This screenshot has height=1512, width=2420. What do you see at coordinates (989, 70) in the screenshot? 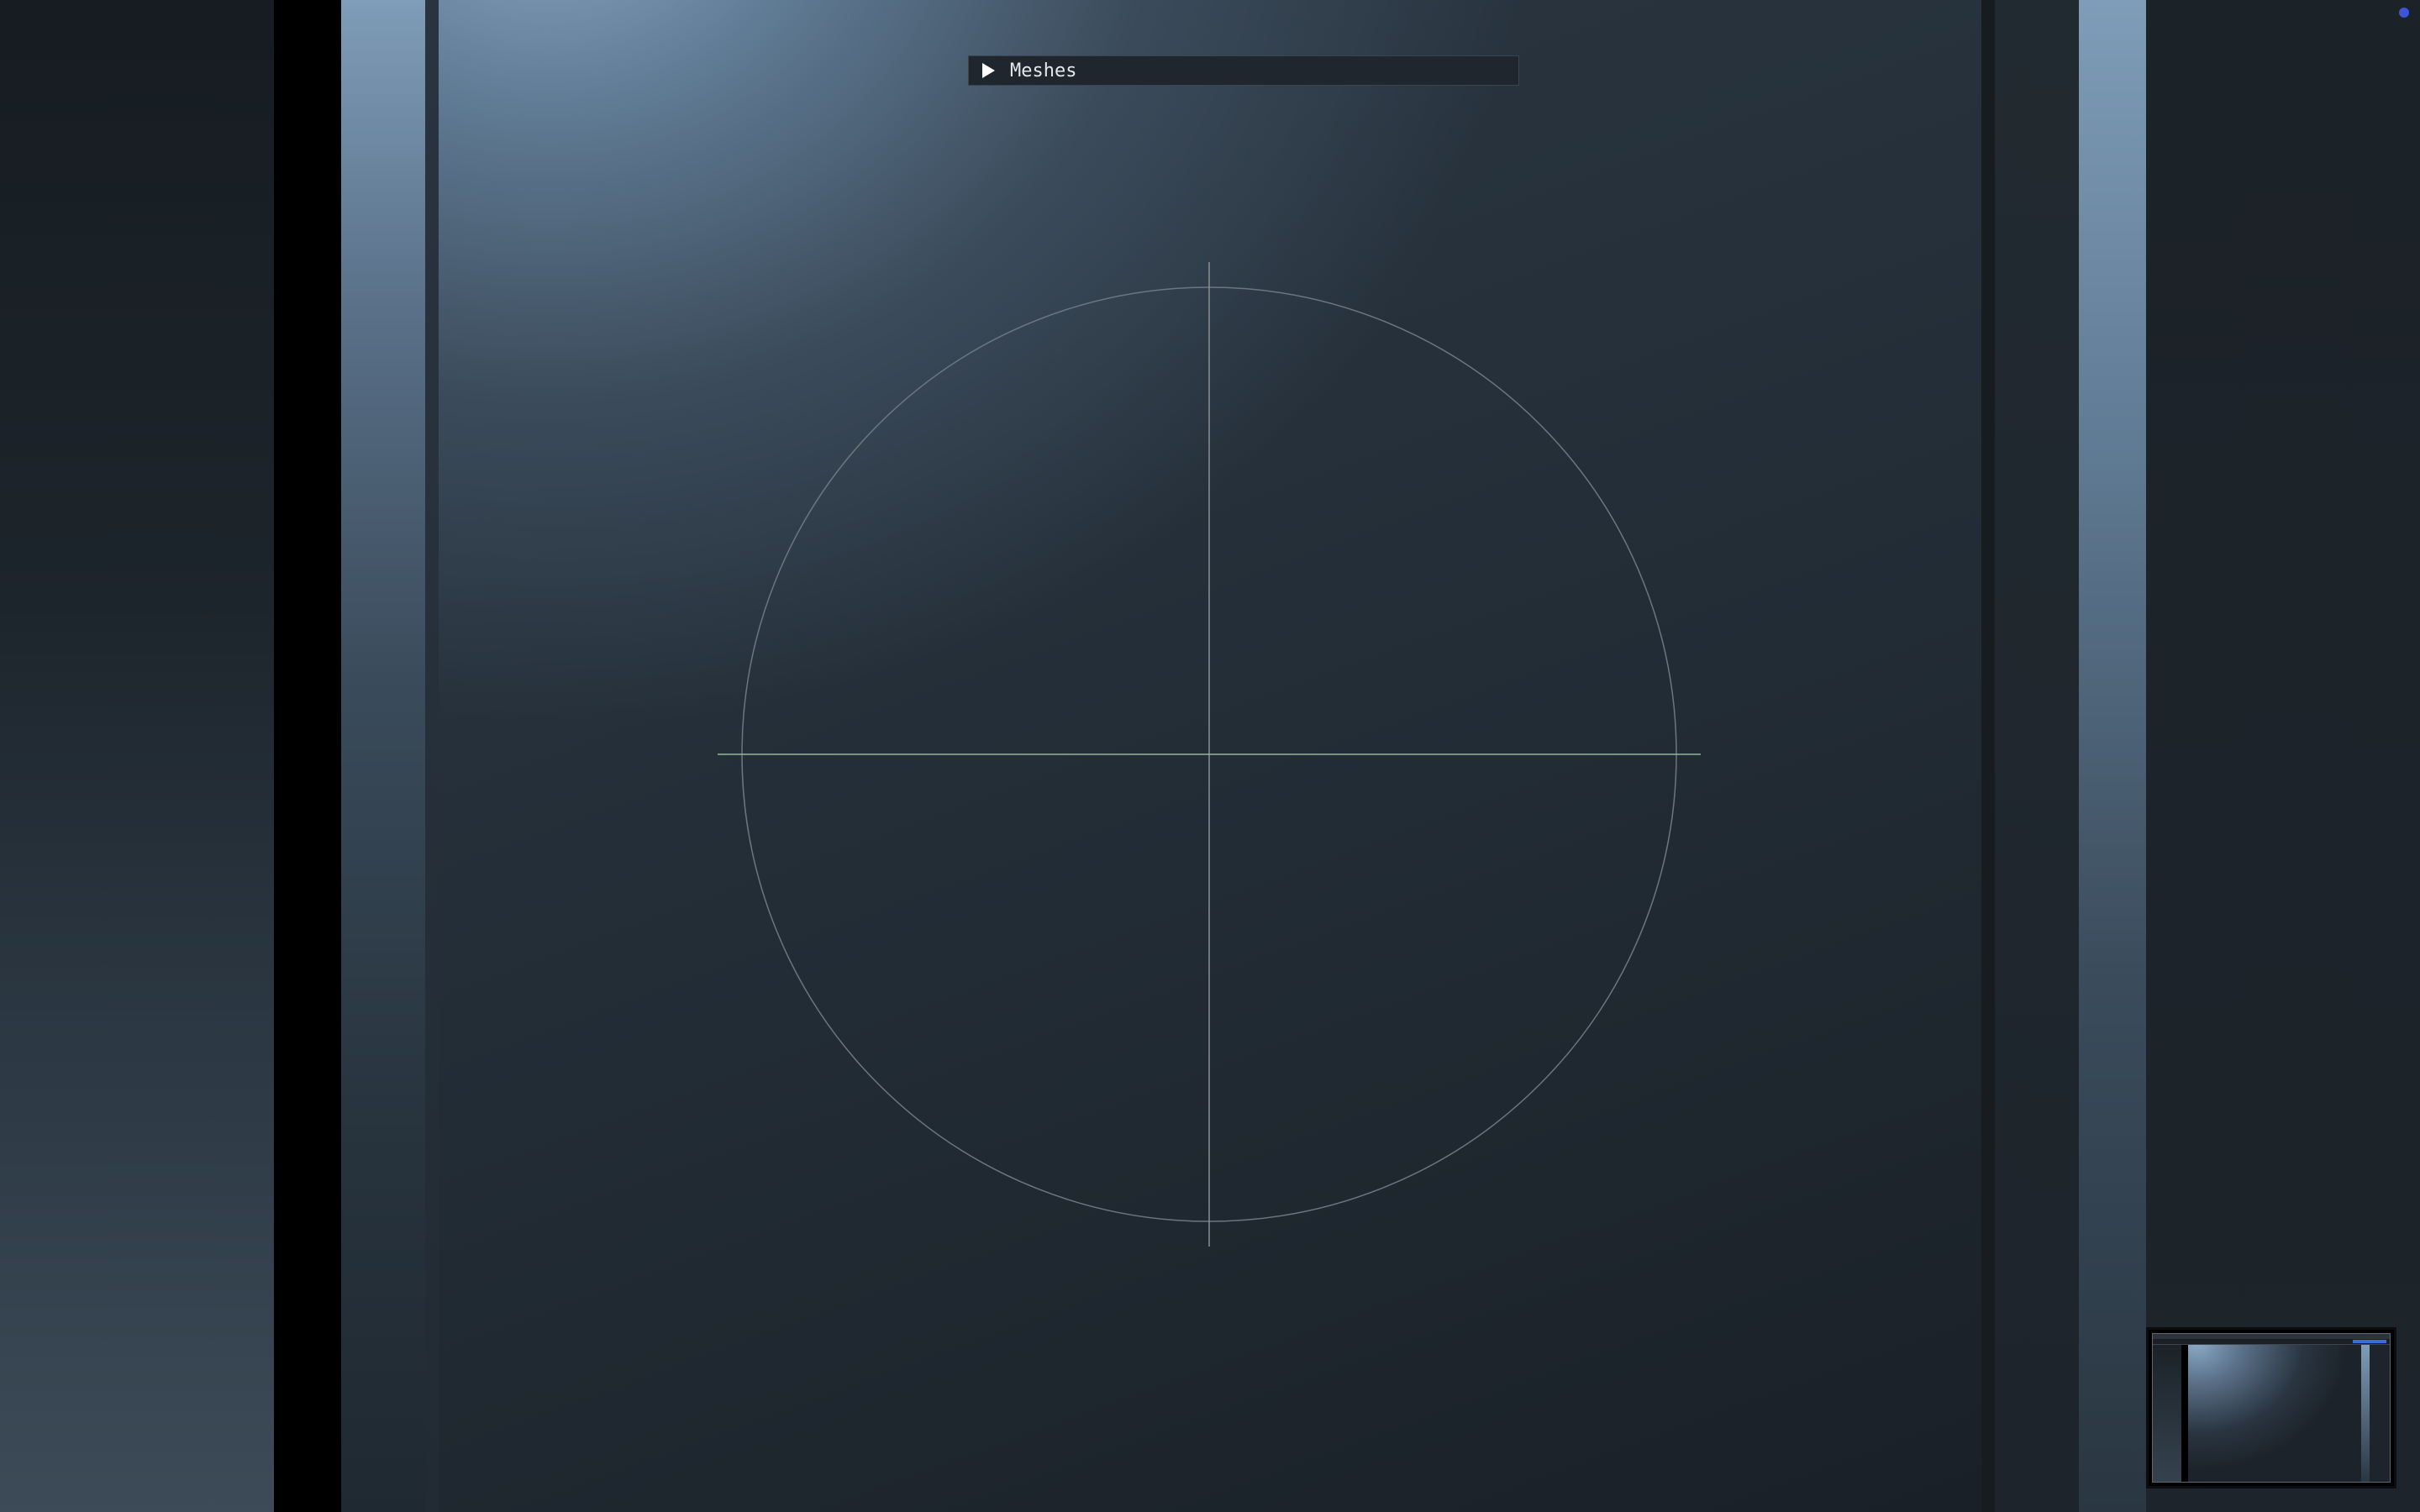
I see `play-triangle-icon` at bounding box center [989, 70].